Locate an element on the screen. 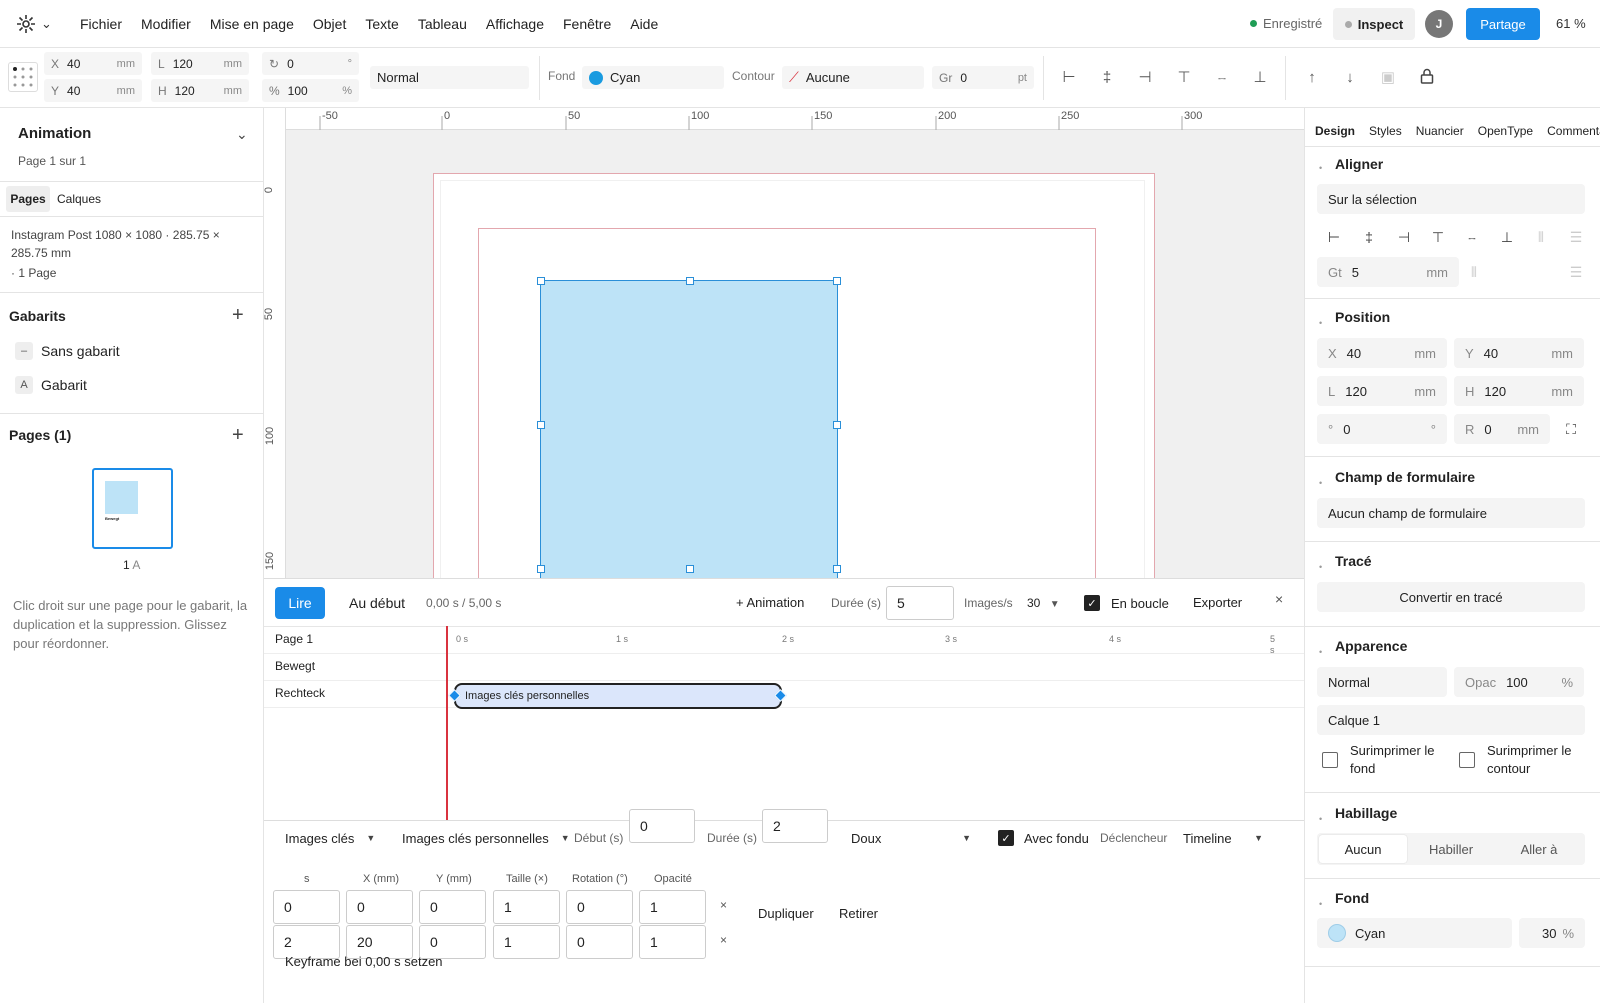 The height and width of the screenshot is (1003, 1600). layer-select: Calque 1 is located at coordinates (1451, 720).